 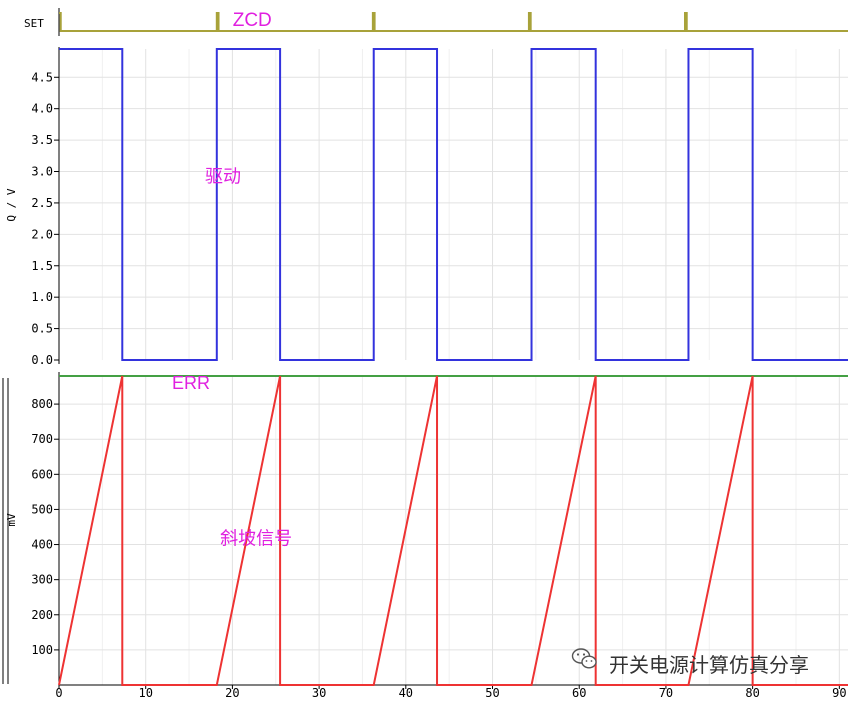 I want to click on mv-x-tick-label: 90, so click(x=839, y=693).